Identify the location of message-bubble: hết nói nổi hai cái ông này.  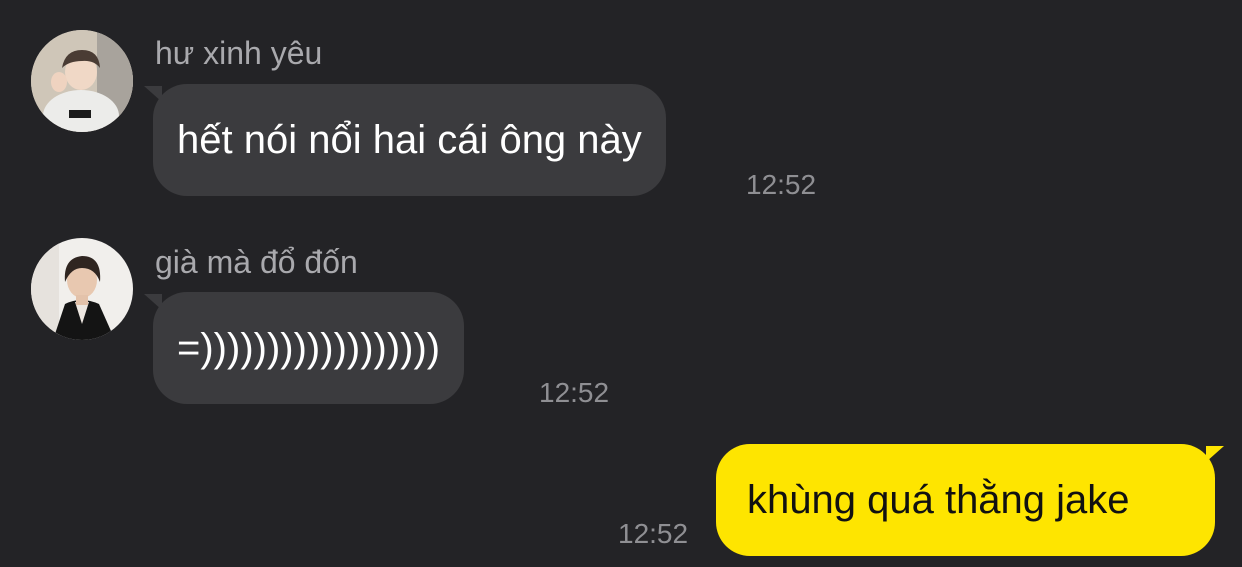
(405, 140).